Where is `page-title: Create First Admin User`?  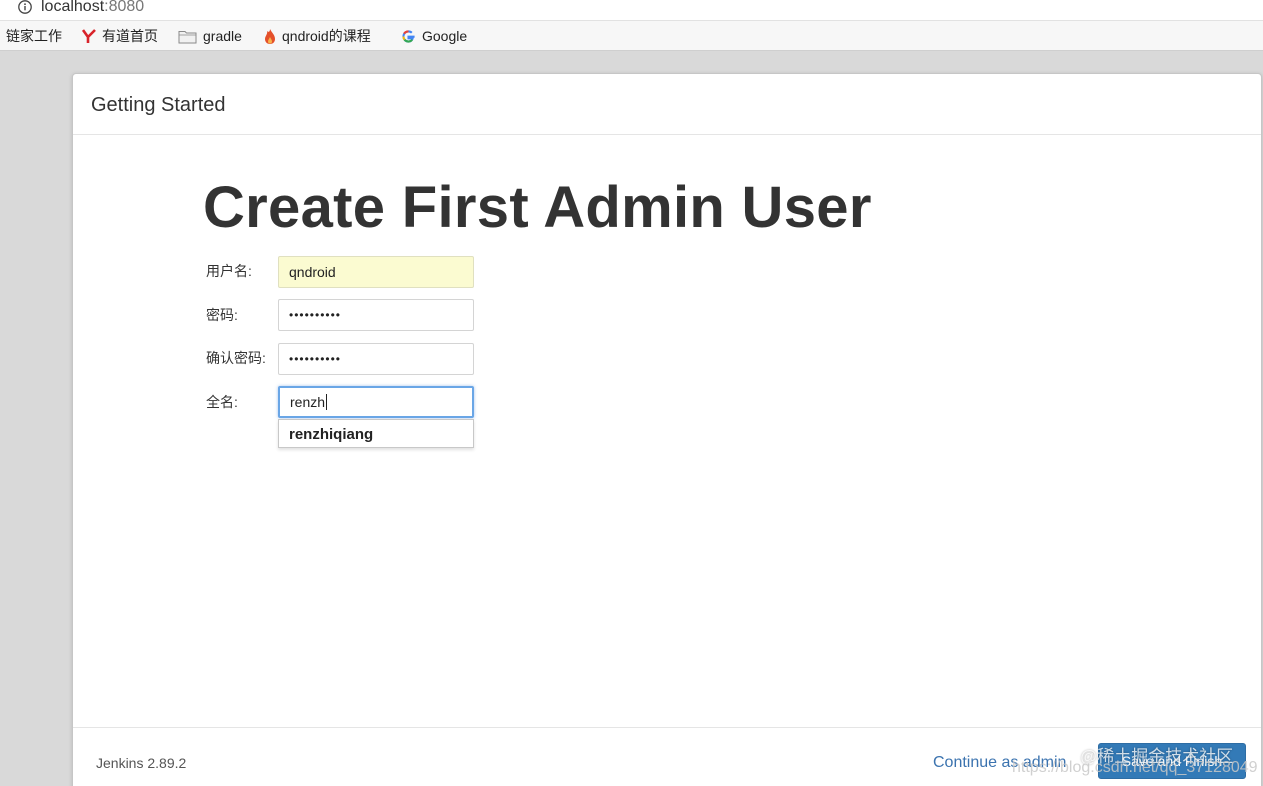 page-title: Create First Admin User is located at coordinates (537, 207).